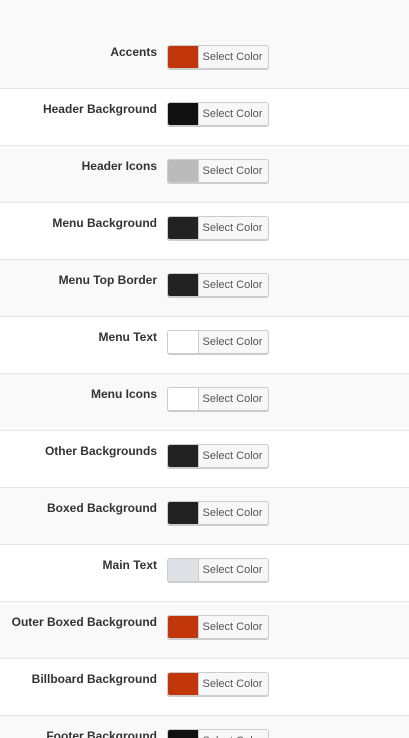 This screenshot has width=409, height=738. Describe the element at coordinates (204, 16) in the screenshot. I see `table-top-padding` at that location.